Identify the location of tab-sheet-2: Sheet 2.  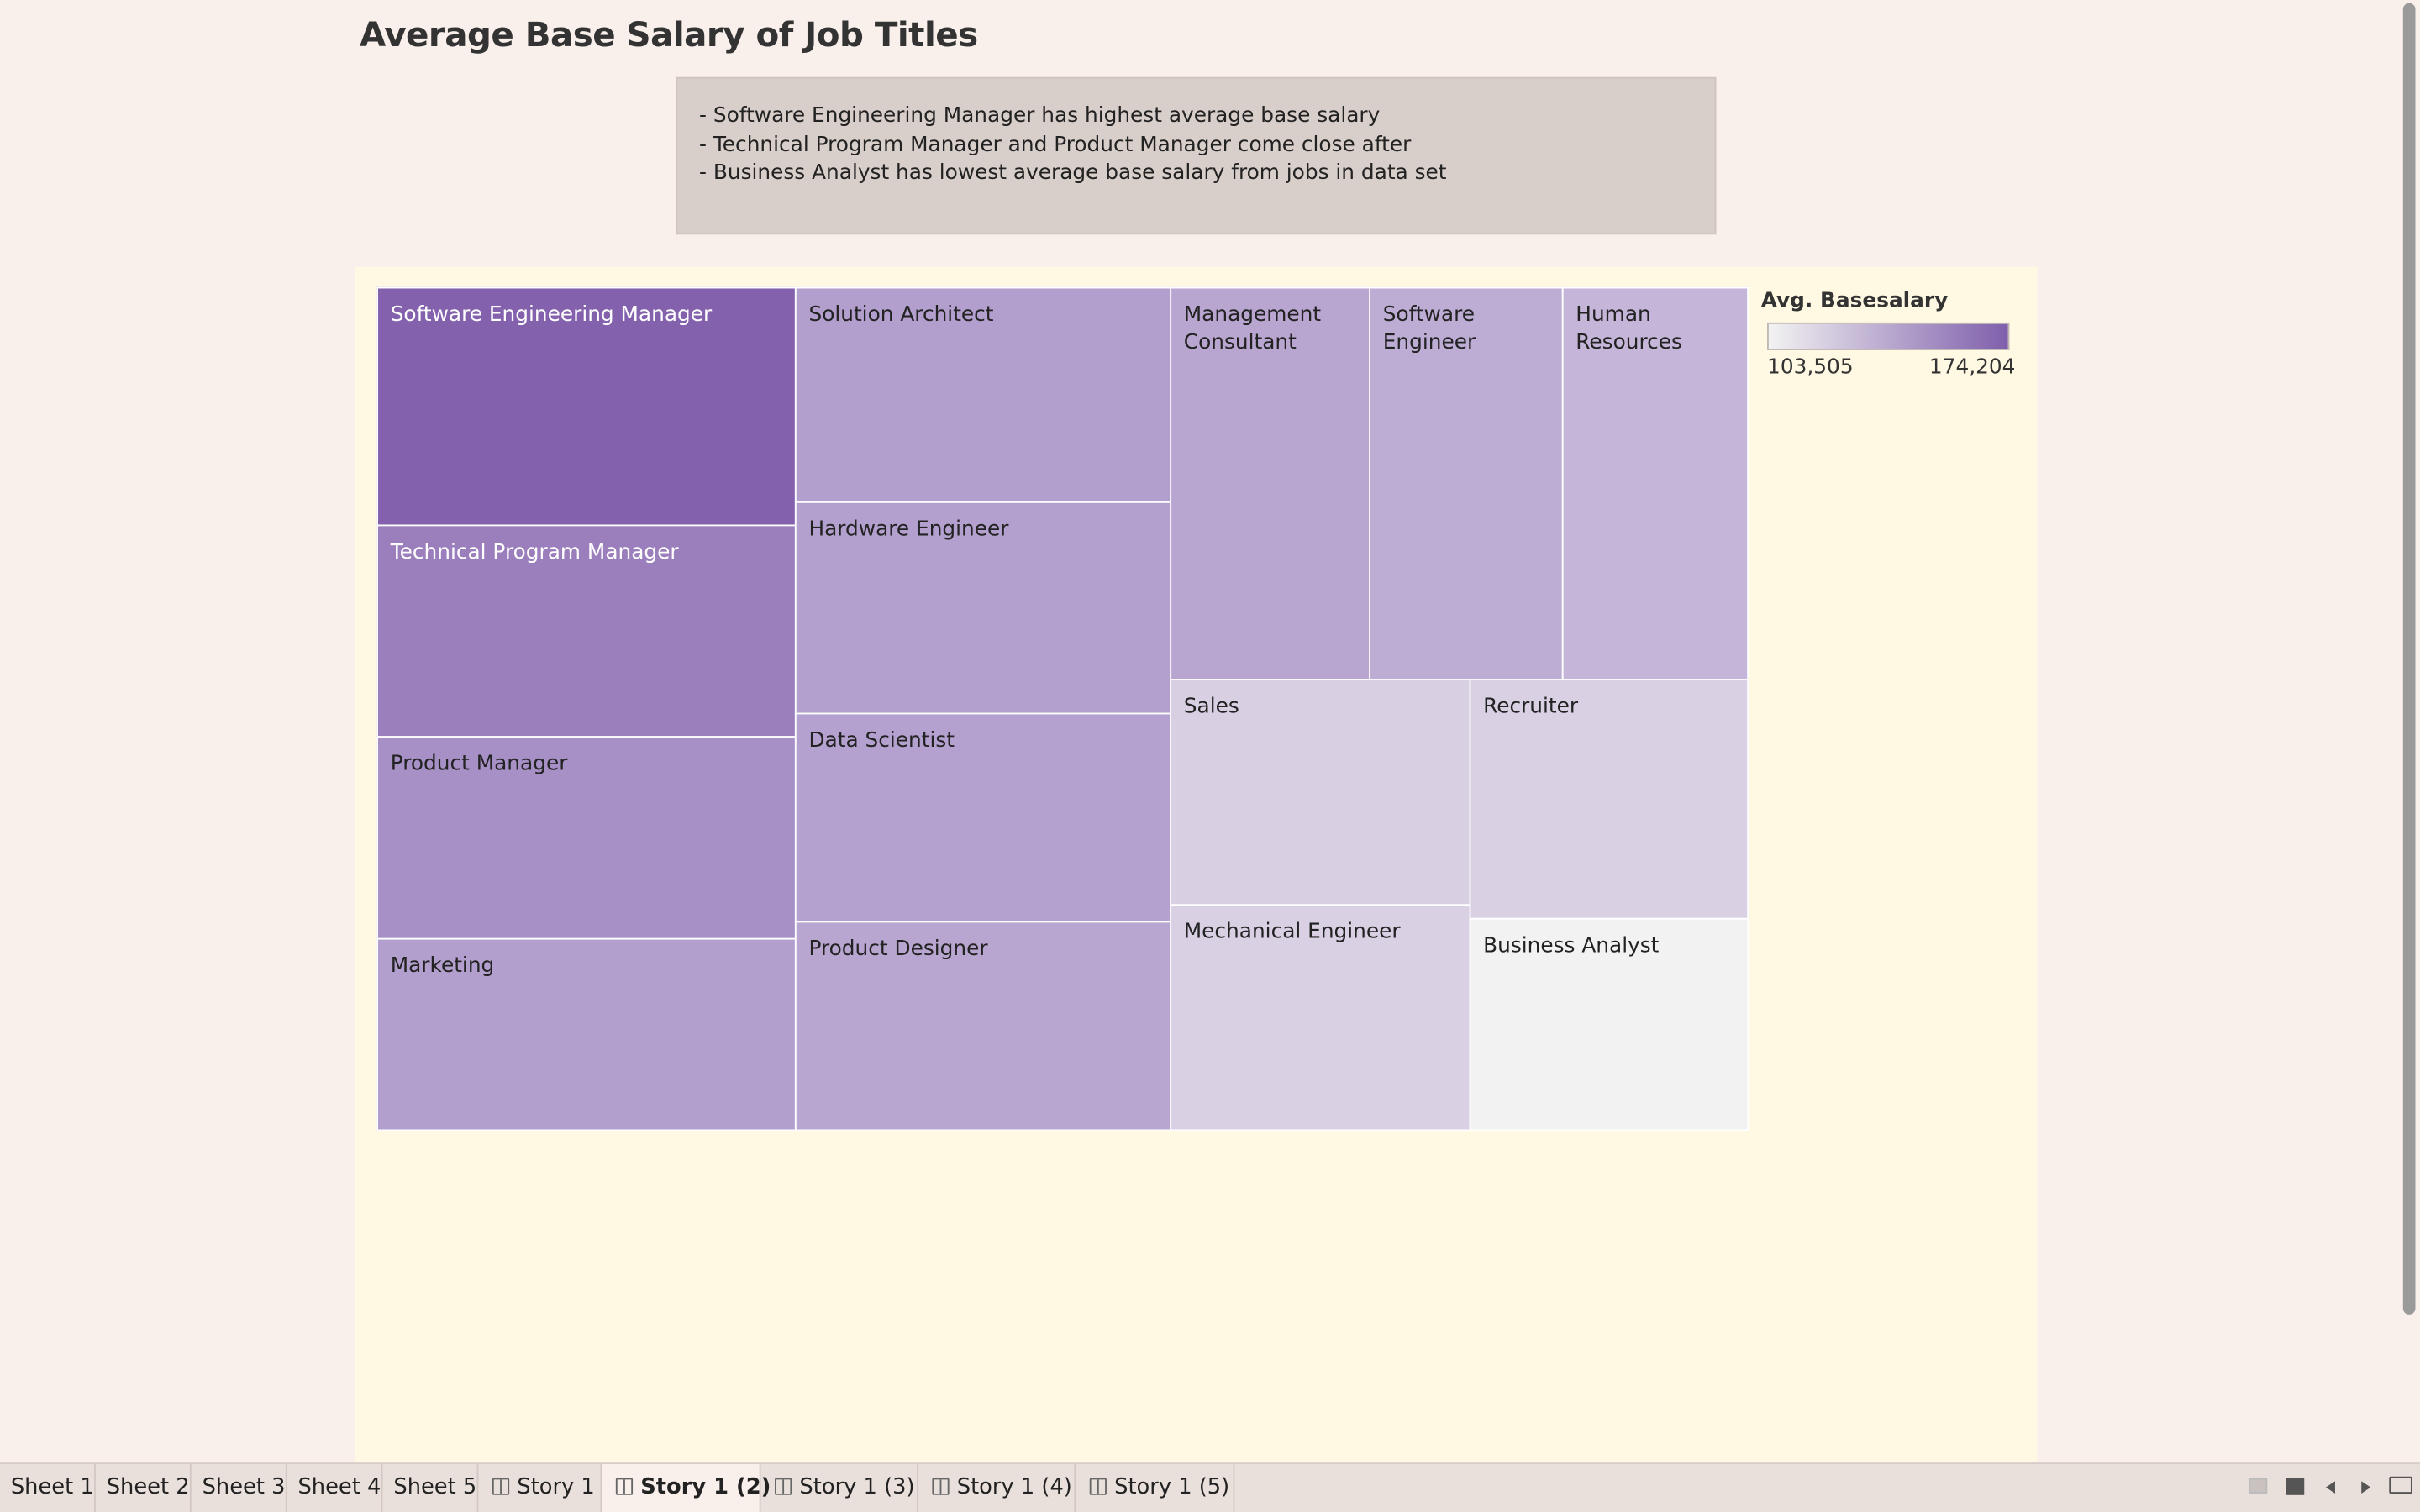
(144, 1488).